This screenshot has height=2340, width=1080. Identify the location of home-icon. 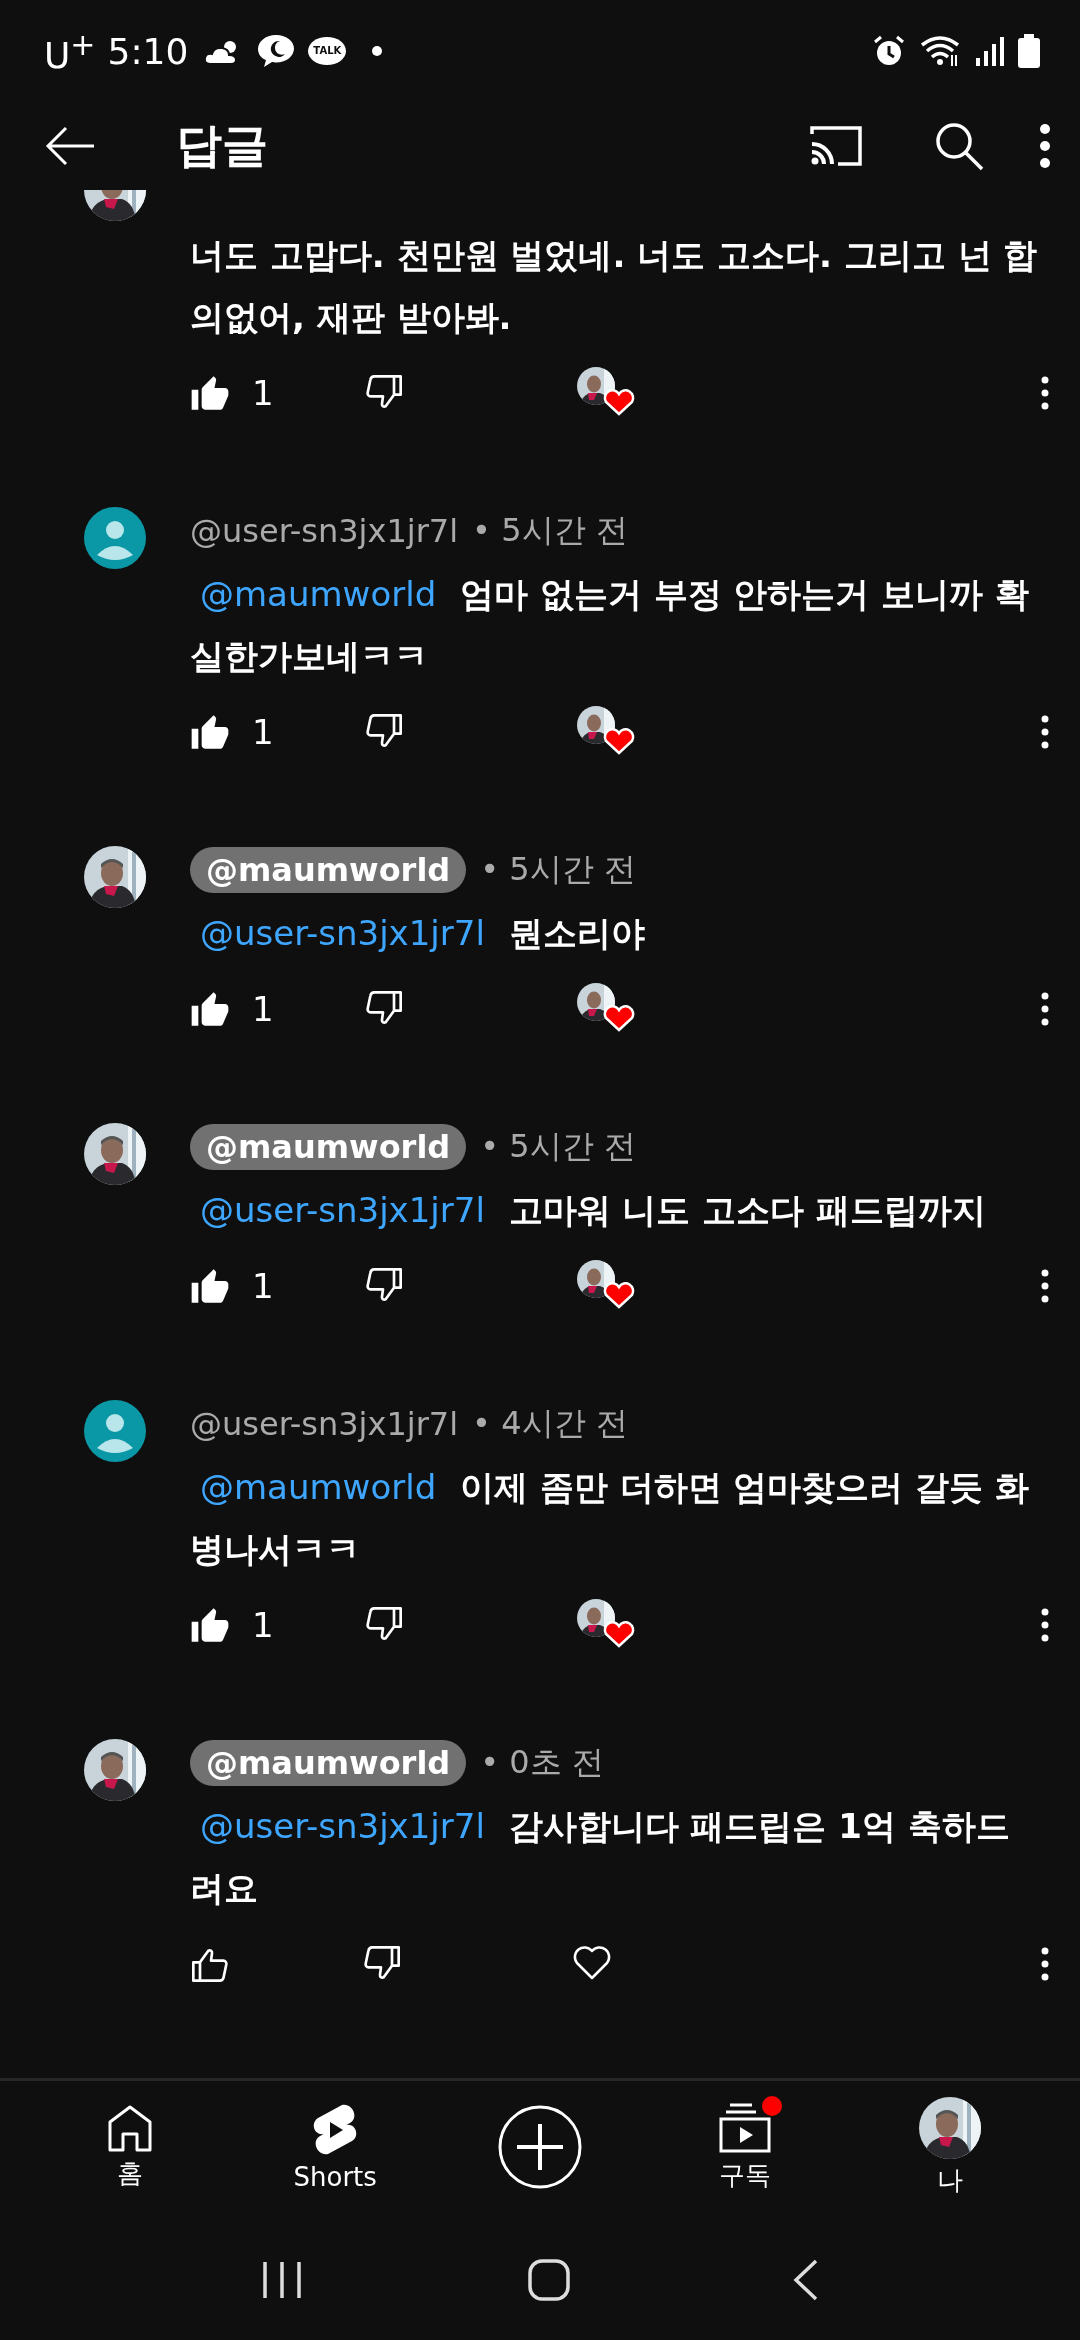
(130, 2127).